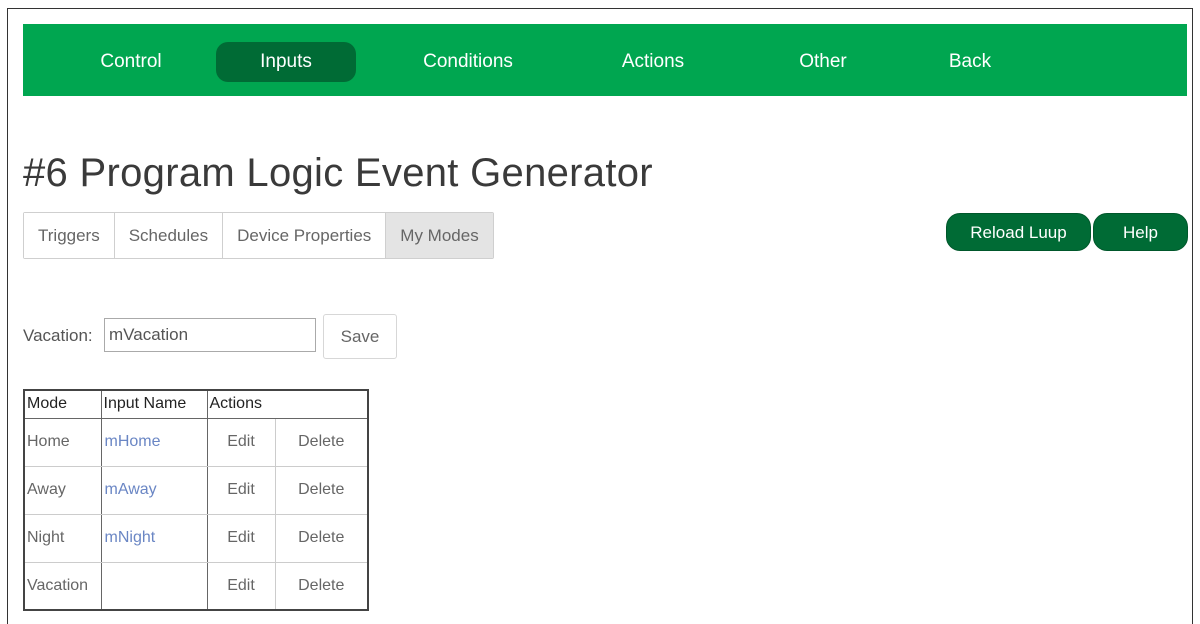 The image size is (1200, 624). I want to click on tab-triggers: Triggers, so click(69, 235).